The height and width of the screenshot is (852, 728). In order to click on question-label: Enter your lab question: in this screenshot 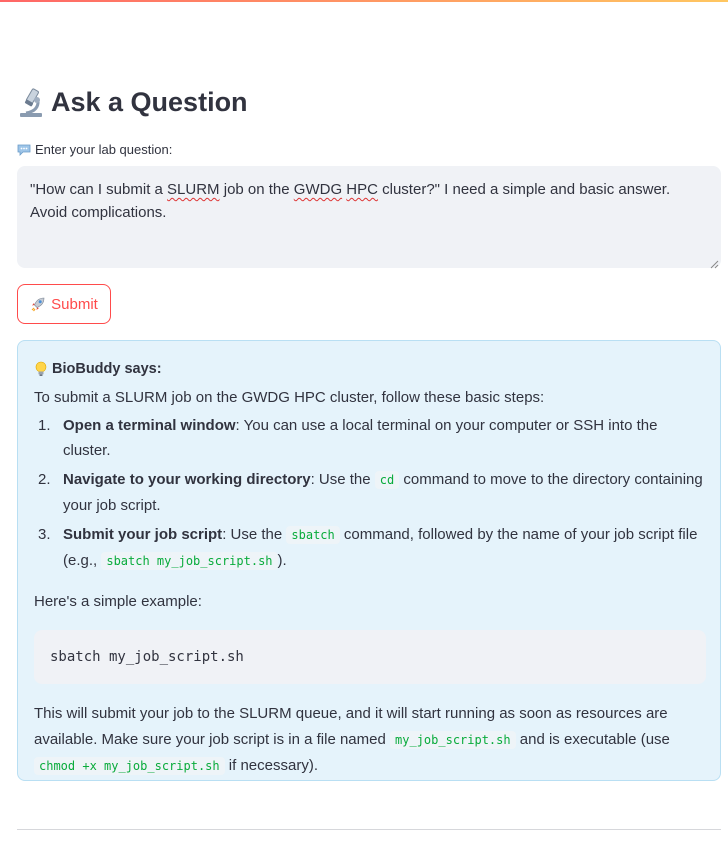, I will do `click(94, 149)`.